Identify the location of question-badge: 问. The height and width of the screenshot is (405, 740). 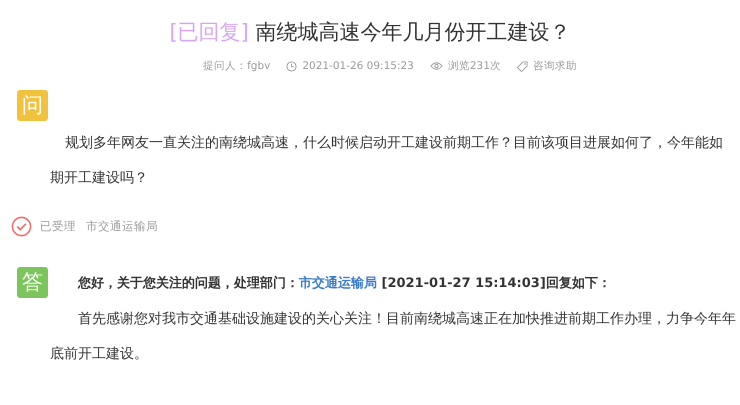
(32, 105).